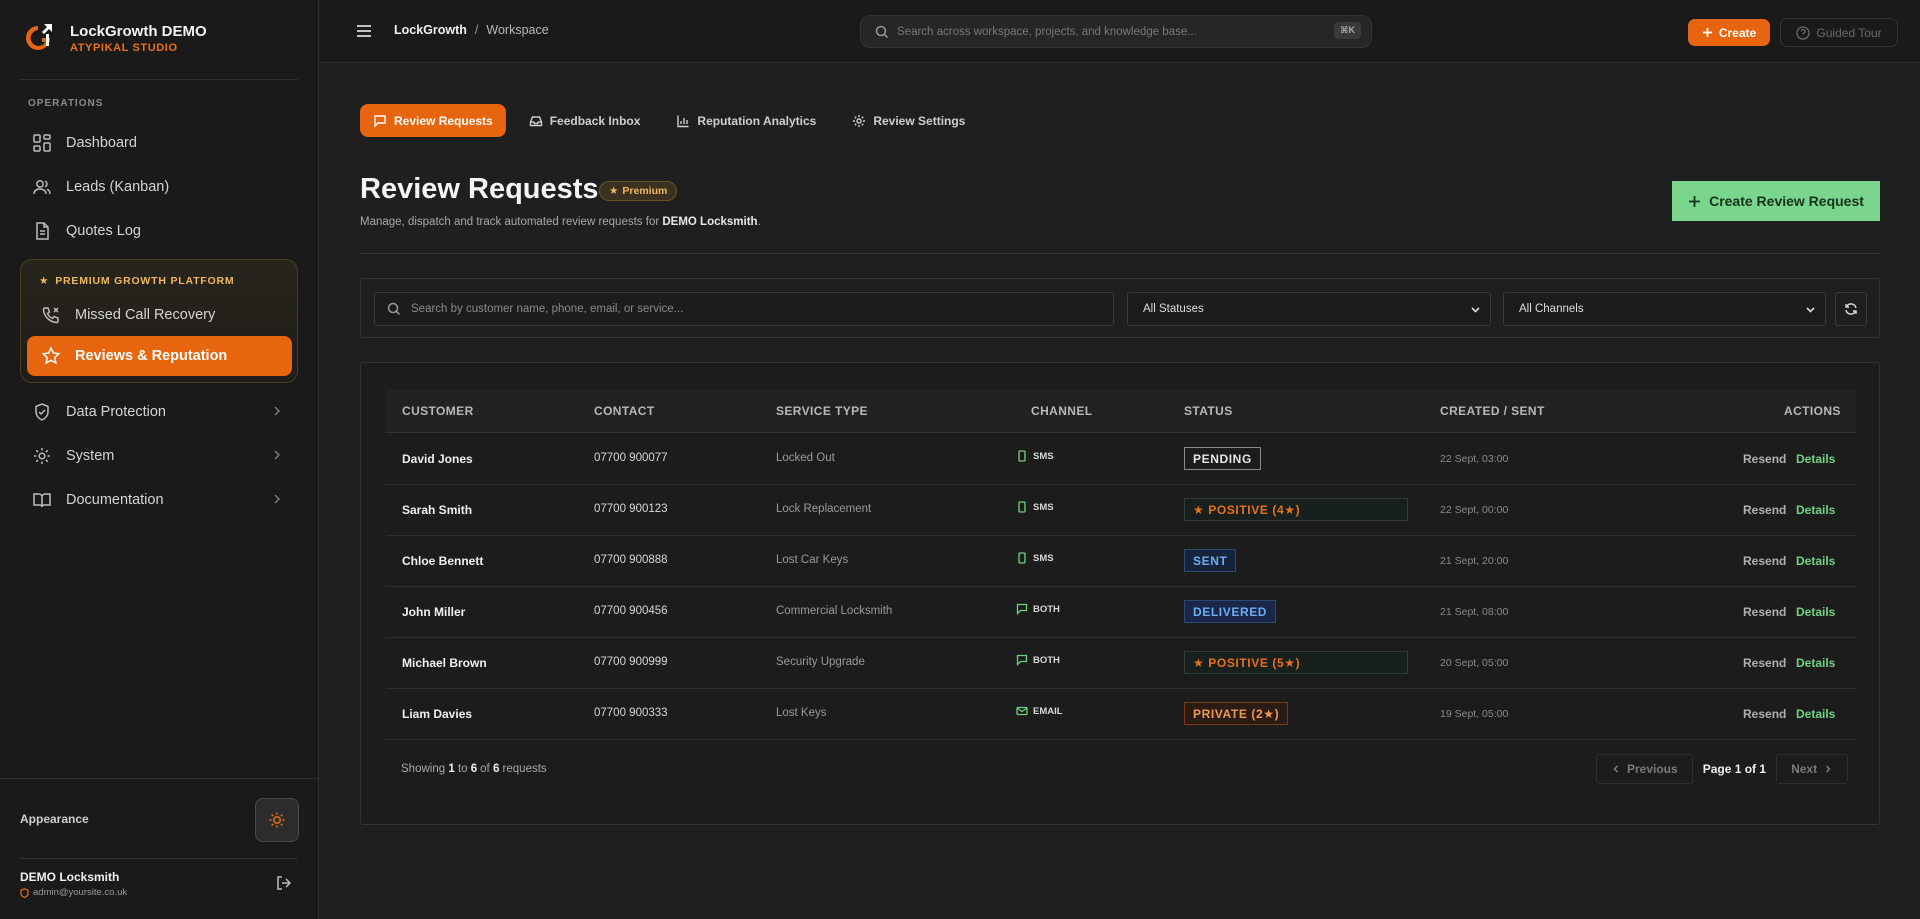 The image size is (1920, 919). I want to click on tab-reputation-analytics: Reputation Analytics, so click(746, 120).